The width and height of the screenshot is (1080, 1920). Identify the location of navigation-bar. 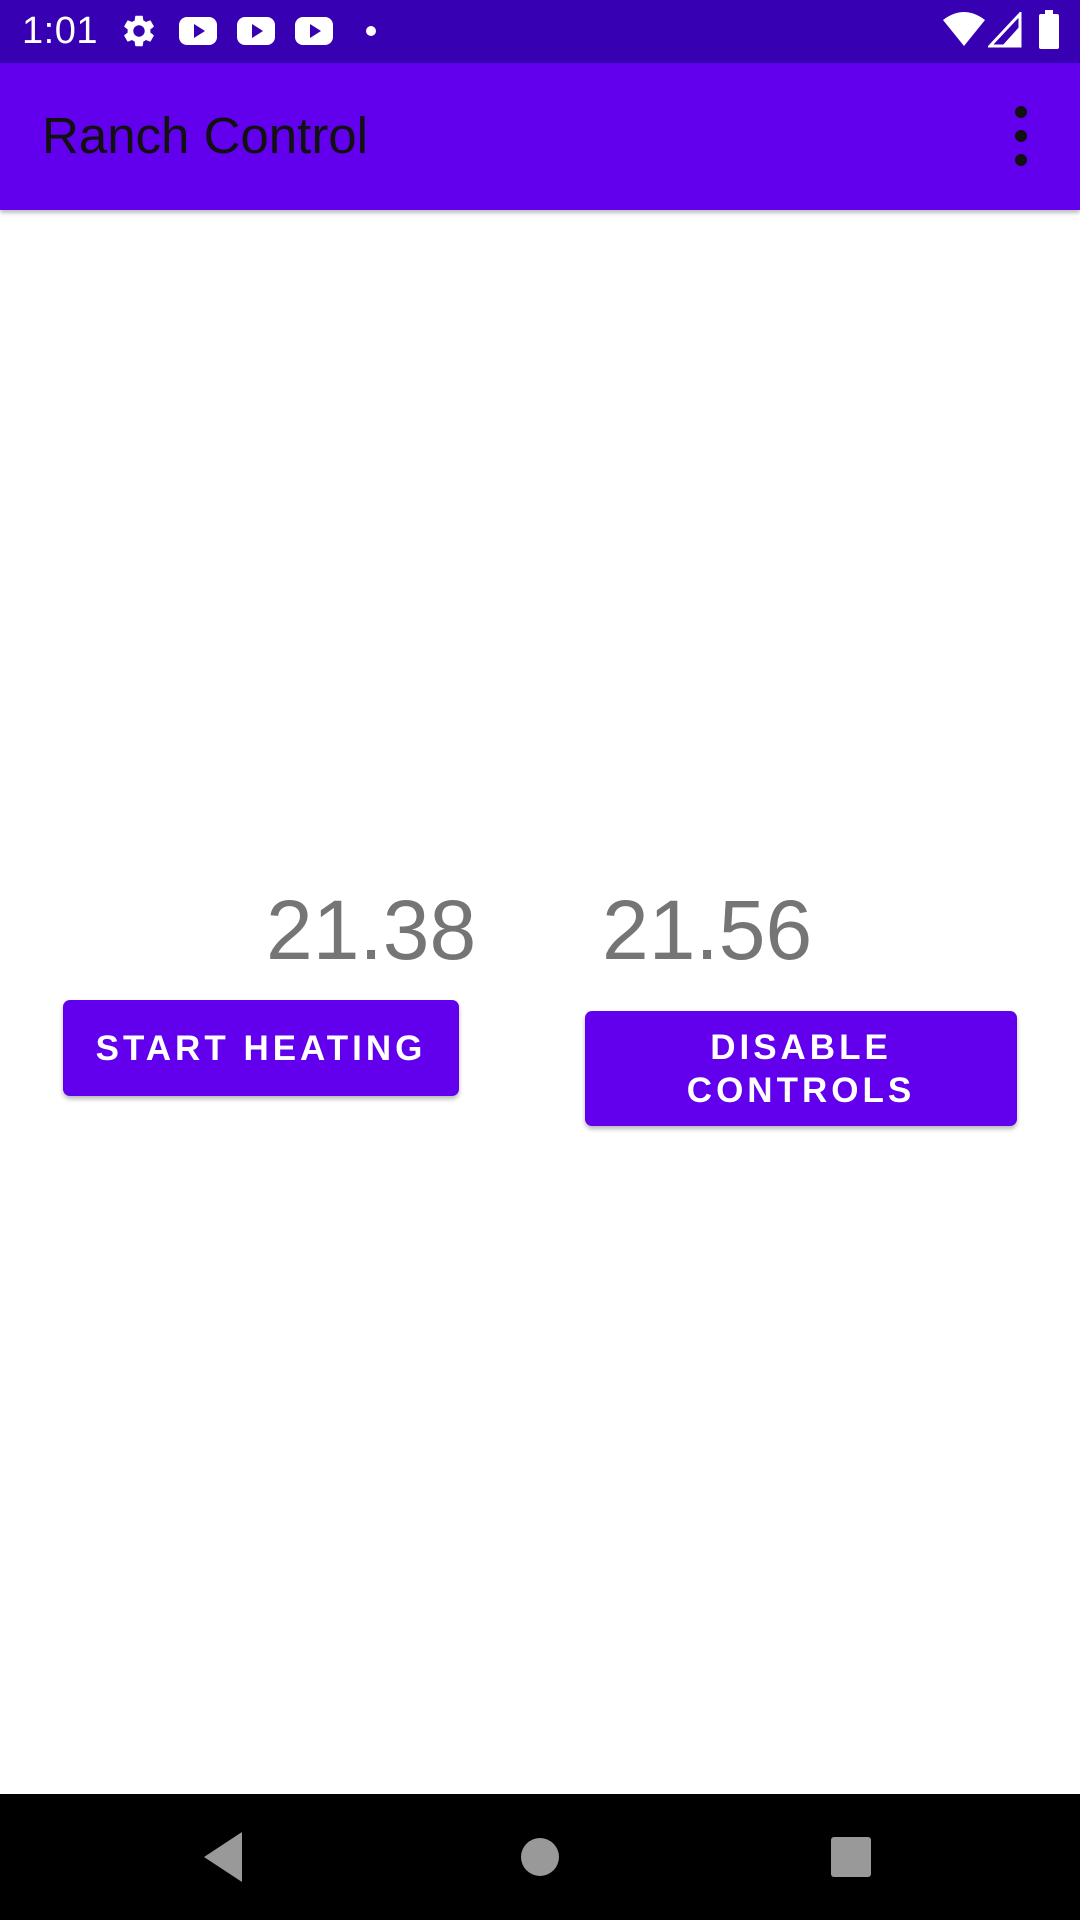
(540, 1857).